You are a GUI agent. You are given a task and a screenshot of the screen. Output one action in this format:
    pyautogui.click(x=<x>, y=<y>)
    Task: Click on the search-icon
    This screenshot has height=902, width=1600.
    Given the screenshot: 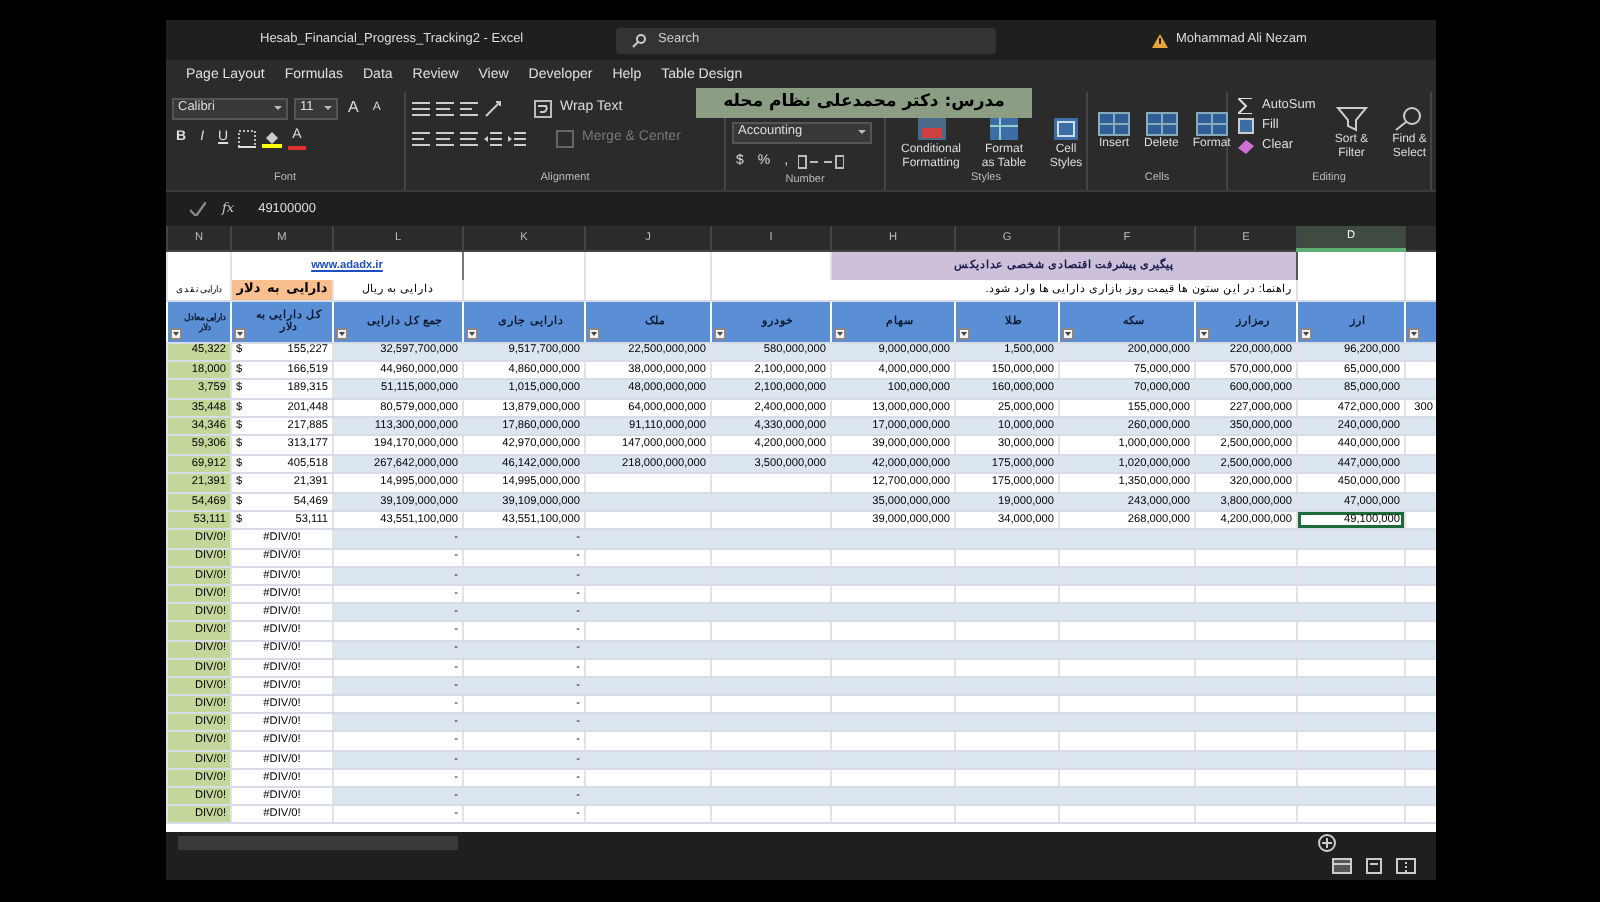 What is the action you would take?
    pyautogui.click(x=639, y=40)
    